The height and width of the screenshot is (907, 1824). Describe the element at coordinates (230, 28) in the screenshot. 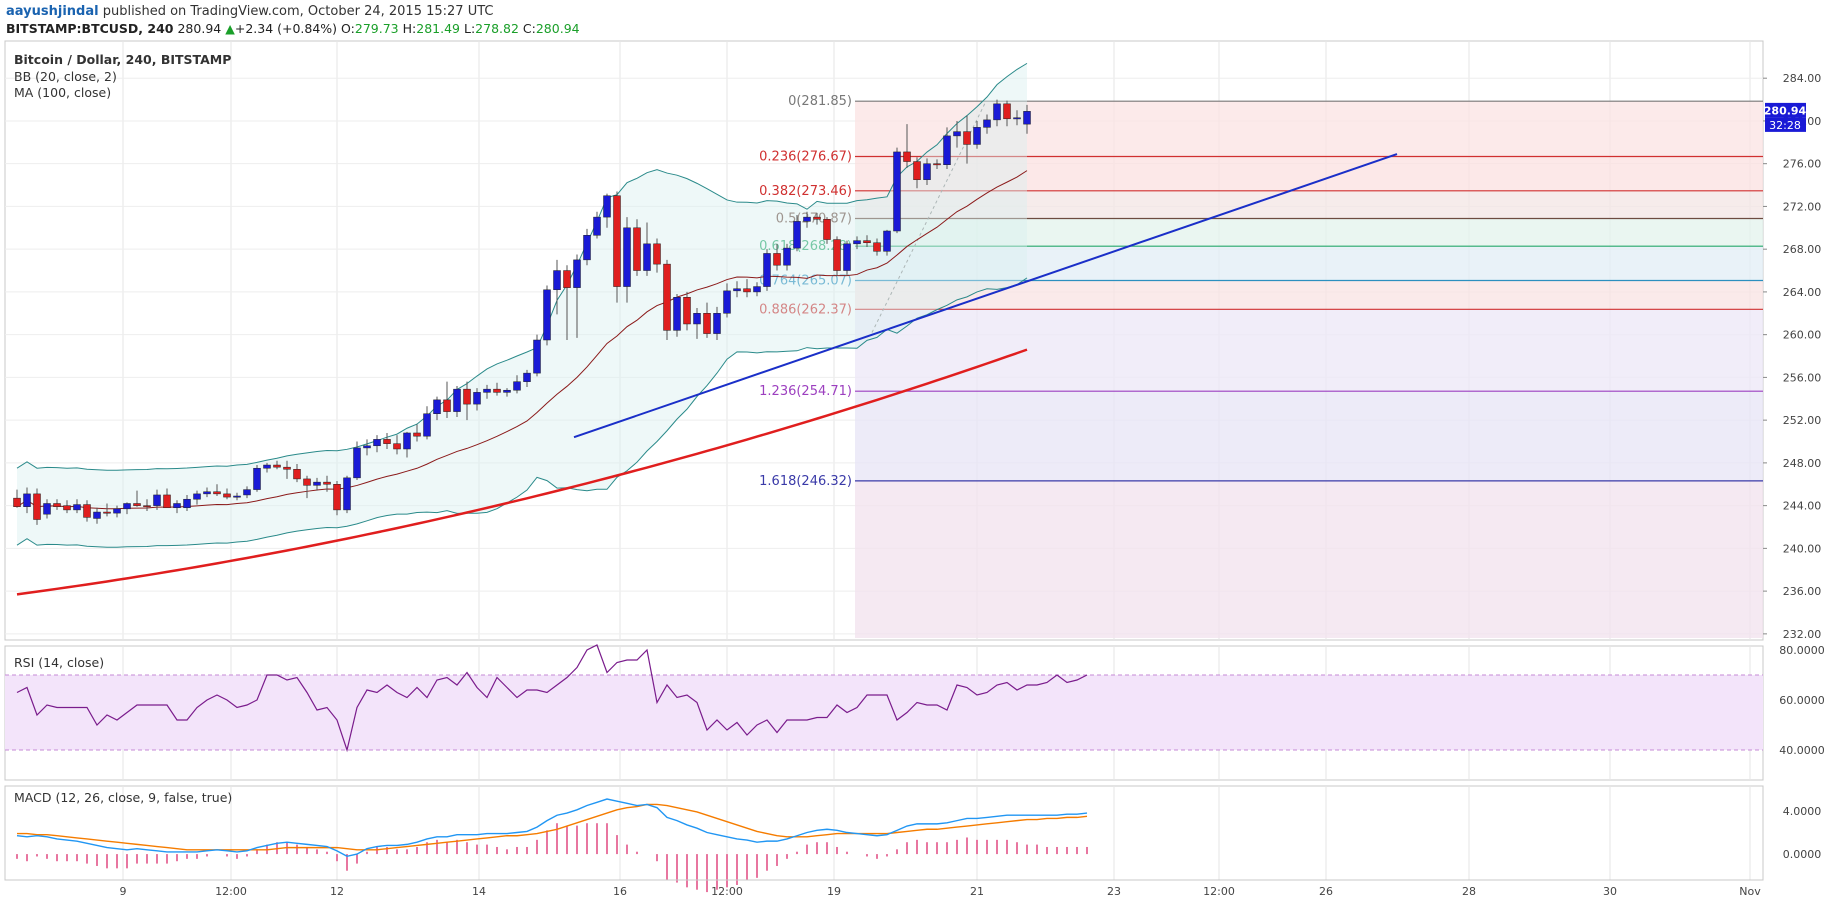

I see `up-arrow-icon: ▲` at that location.